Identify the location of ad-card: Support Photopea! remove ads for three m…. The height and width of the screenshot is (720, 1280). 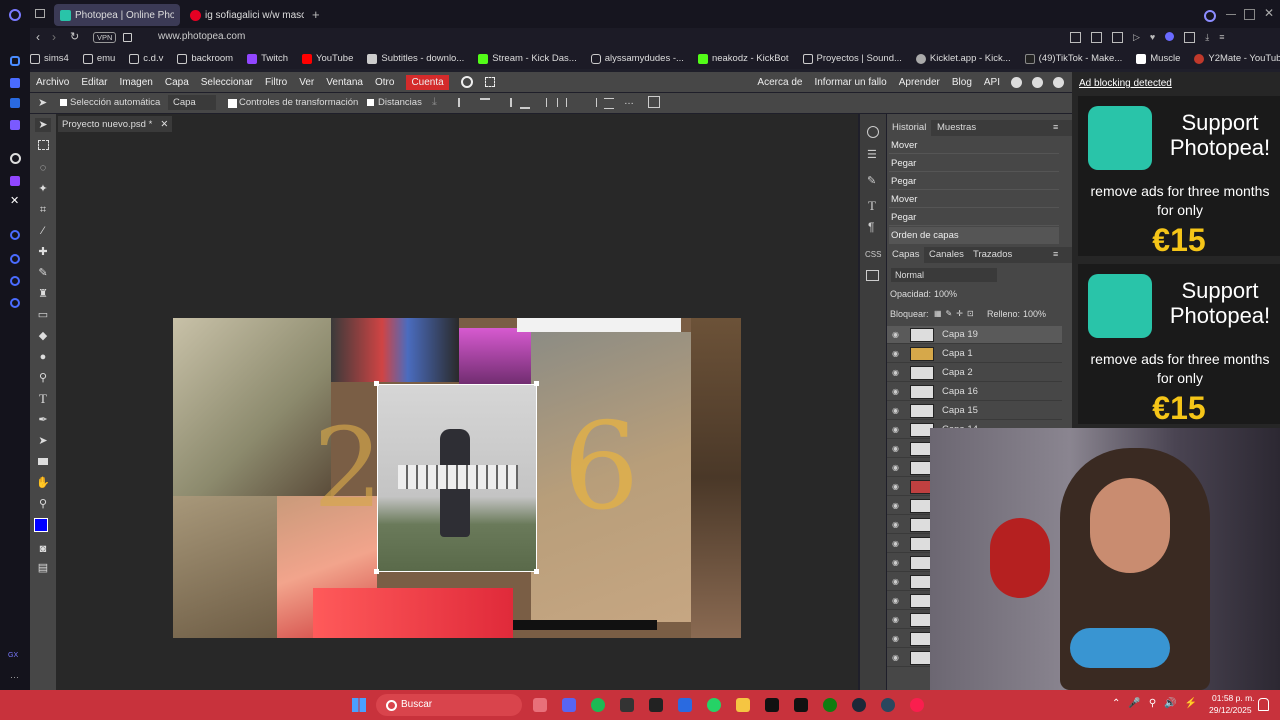
(1179, 345).